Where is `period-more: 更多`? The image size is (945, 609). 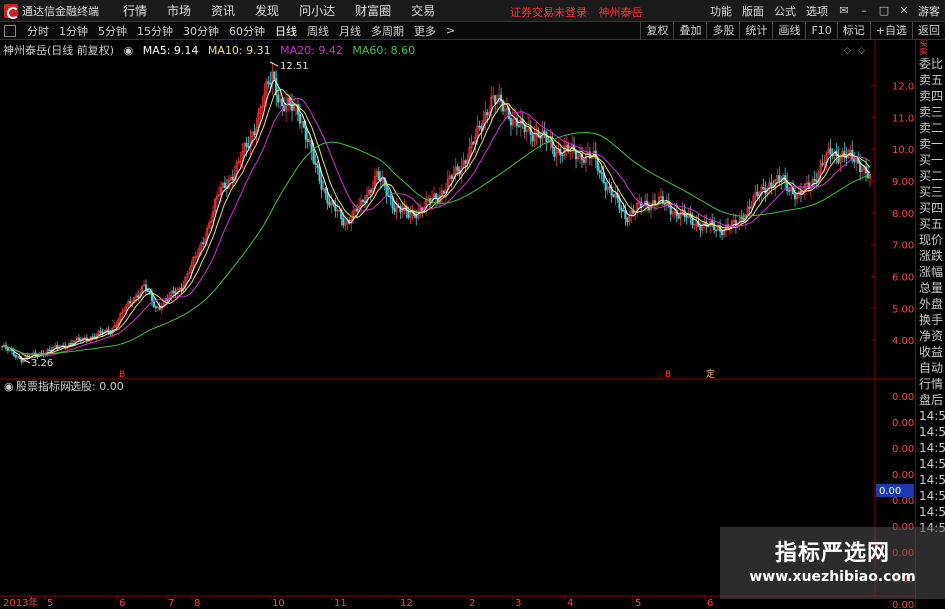
period-more: 更多 is located at coordinates (425, 31).